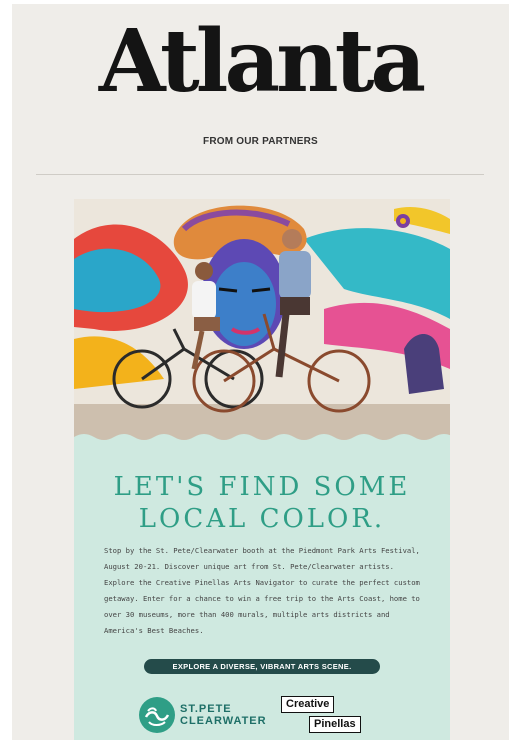  Describe the element at coordinates (223, 721) in the screenshot. I see `clearwater-line: CLEARWATER` at that location.